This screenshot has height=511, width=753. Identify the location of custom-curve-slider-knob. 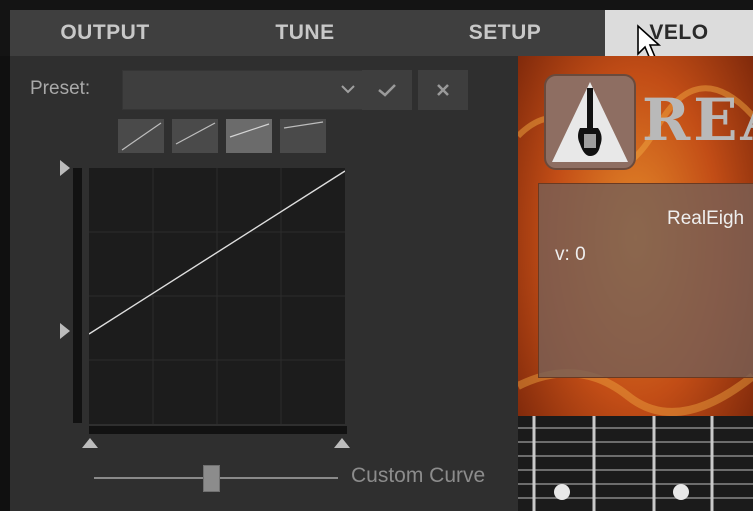
(211, 478).